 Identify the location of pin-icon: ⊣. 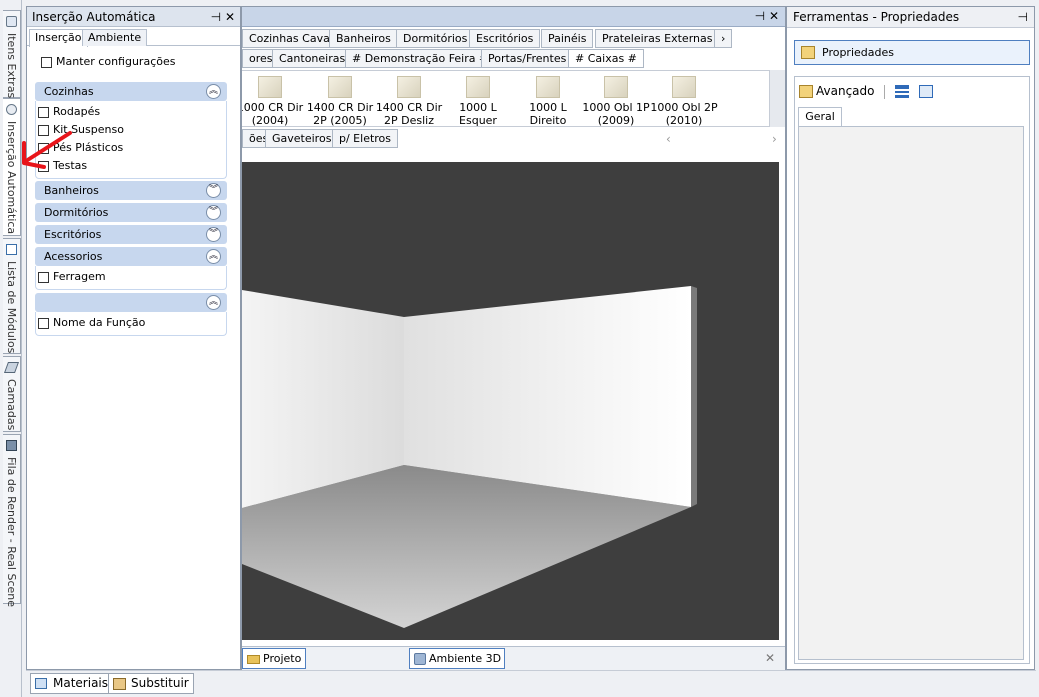
(1023, 17).